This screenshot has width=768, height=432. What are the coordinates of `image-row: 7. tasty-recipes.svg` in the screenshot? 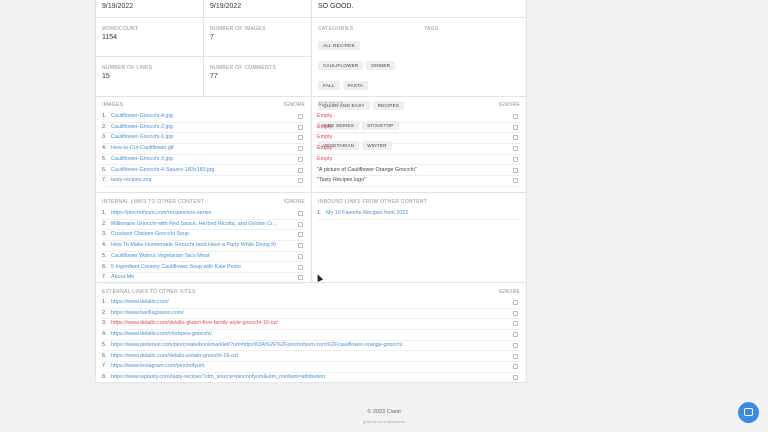 It's located at (203, 181).